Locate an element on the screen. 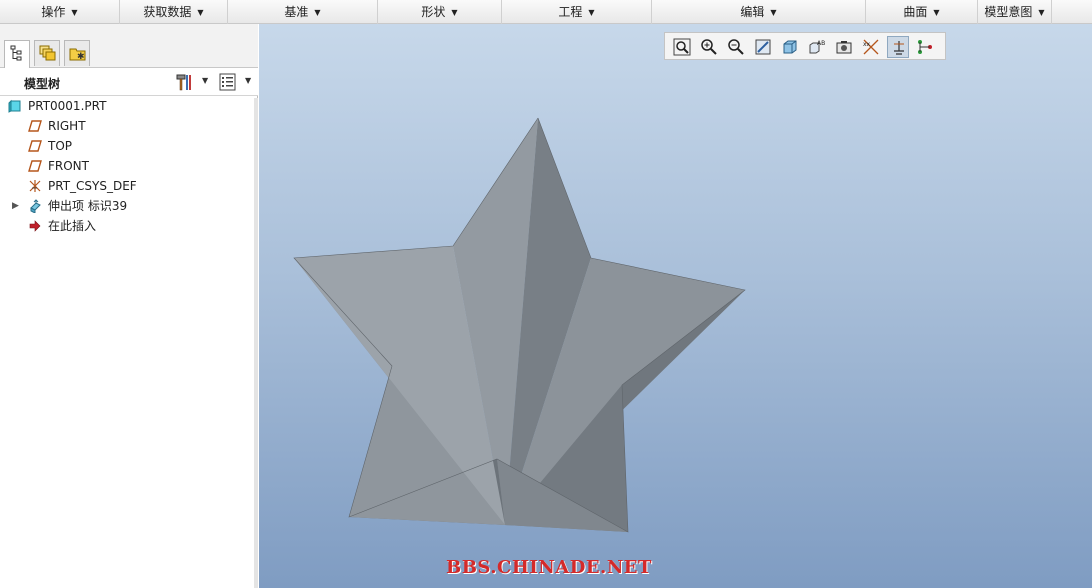  tab-model-tree is located at coordinates (17, 54).